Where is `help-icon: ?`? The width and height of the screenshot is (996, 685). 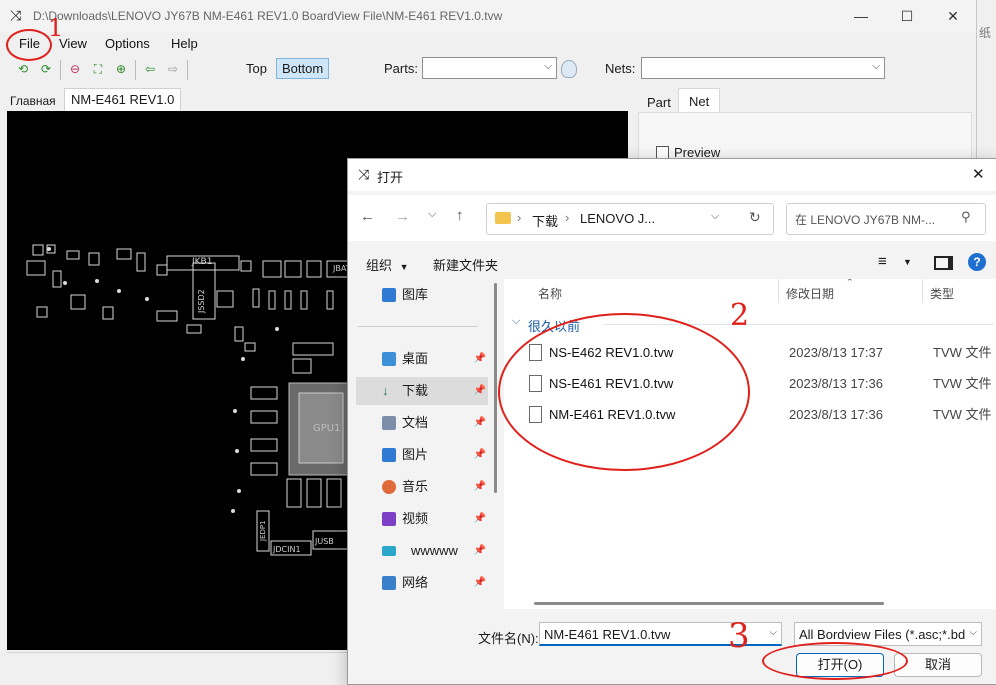
help-icon: ? is located at coordinates (977, 262).